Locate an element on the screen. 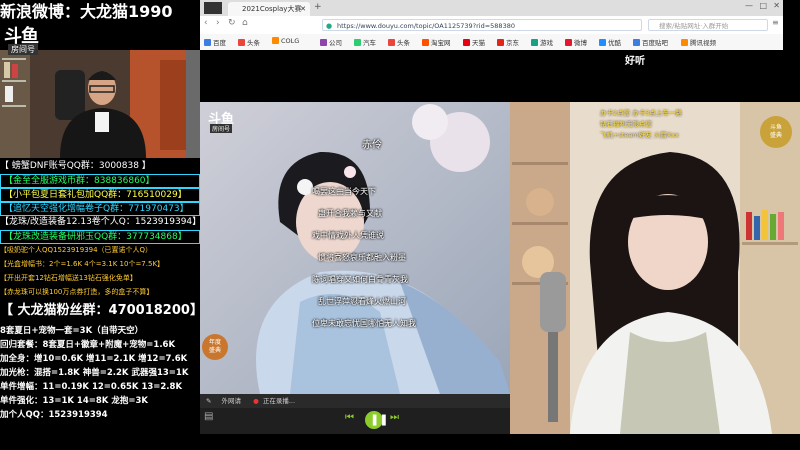 The height and width of the screenshot is (450, 800). bookmark-label: 汽车 is located at coordinates (369, 43).